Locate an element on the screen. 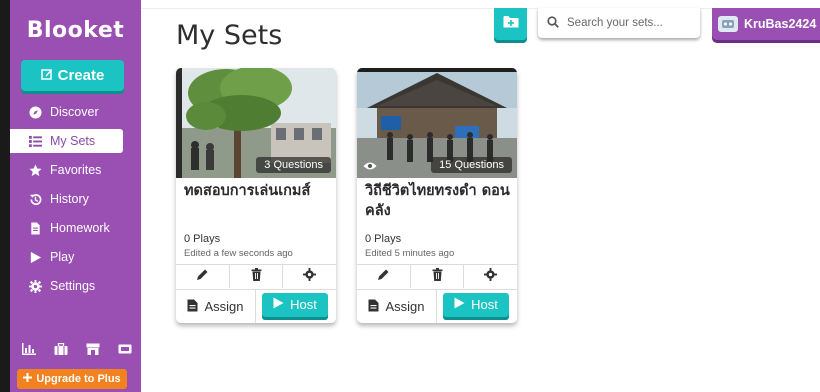 The width and height of the screenshot is (820, 392). sidebar-item-label: Homework is located at coordinates (80, 228).